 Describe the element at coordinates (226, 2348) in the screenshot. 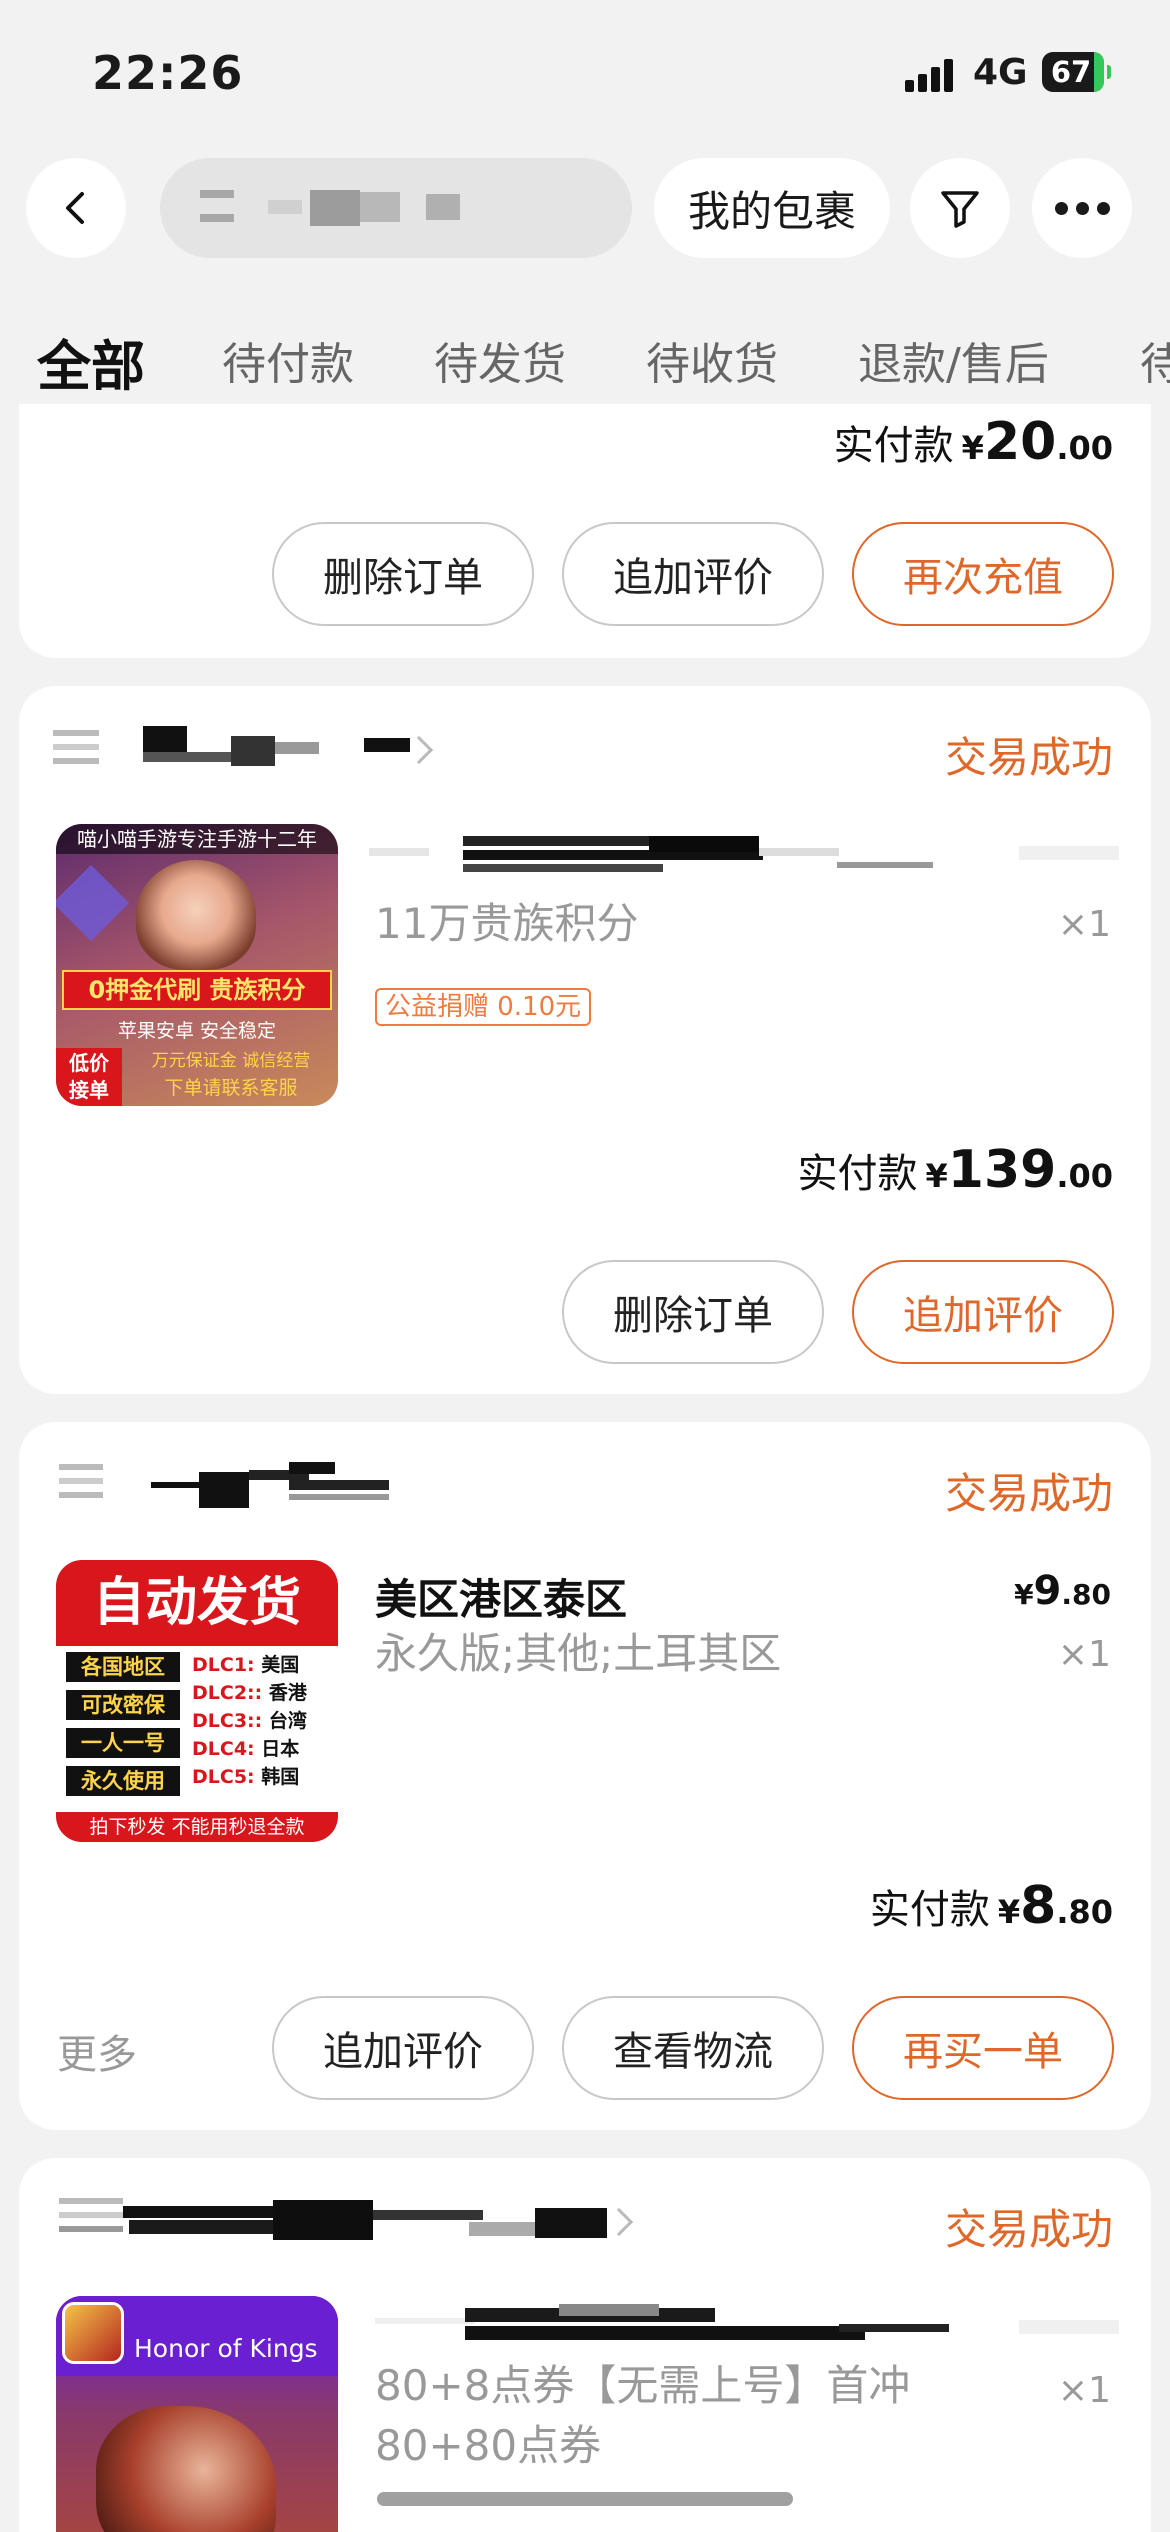

I see `thumb-label: Honor of Kings` at that location.